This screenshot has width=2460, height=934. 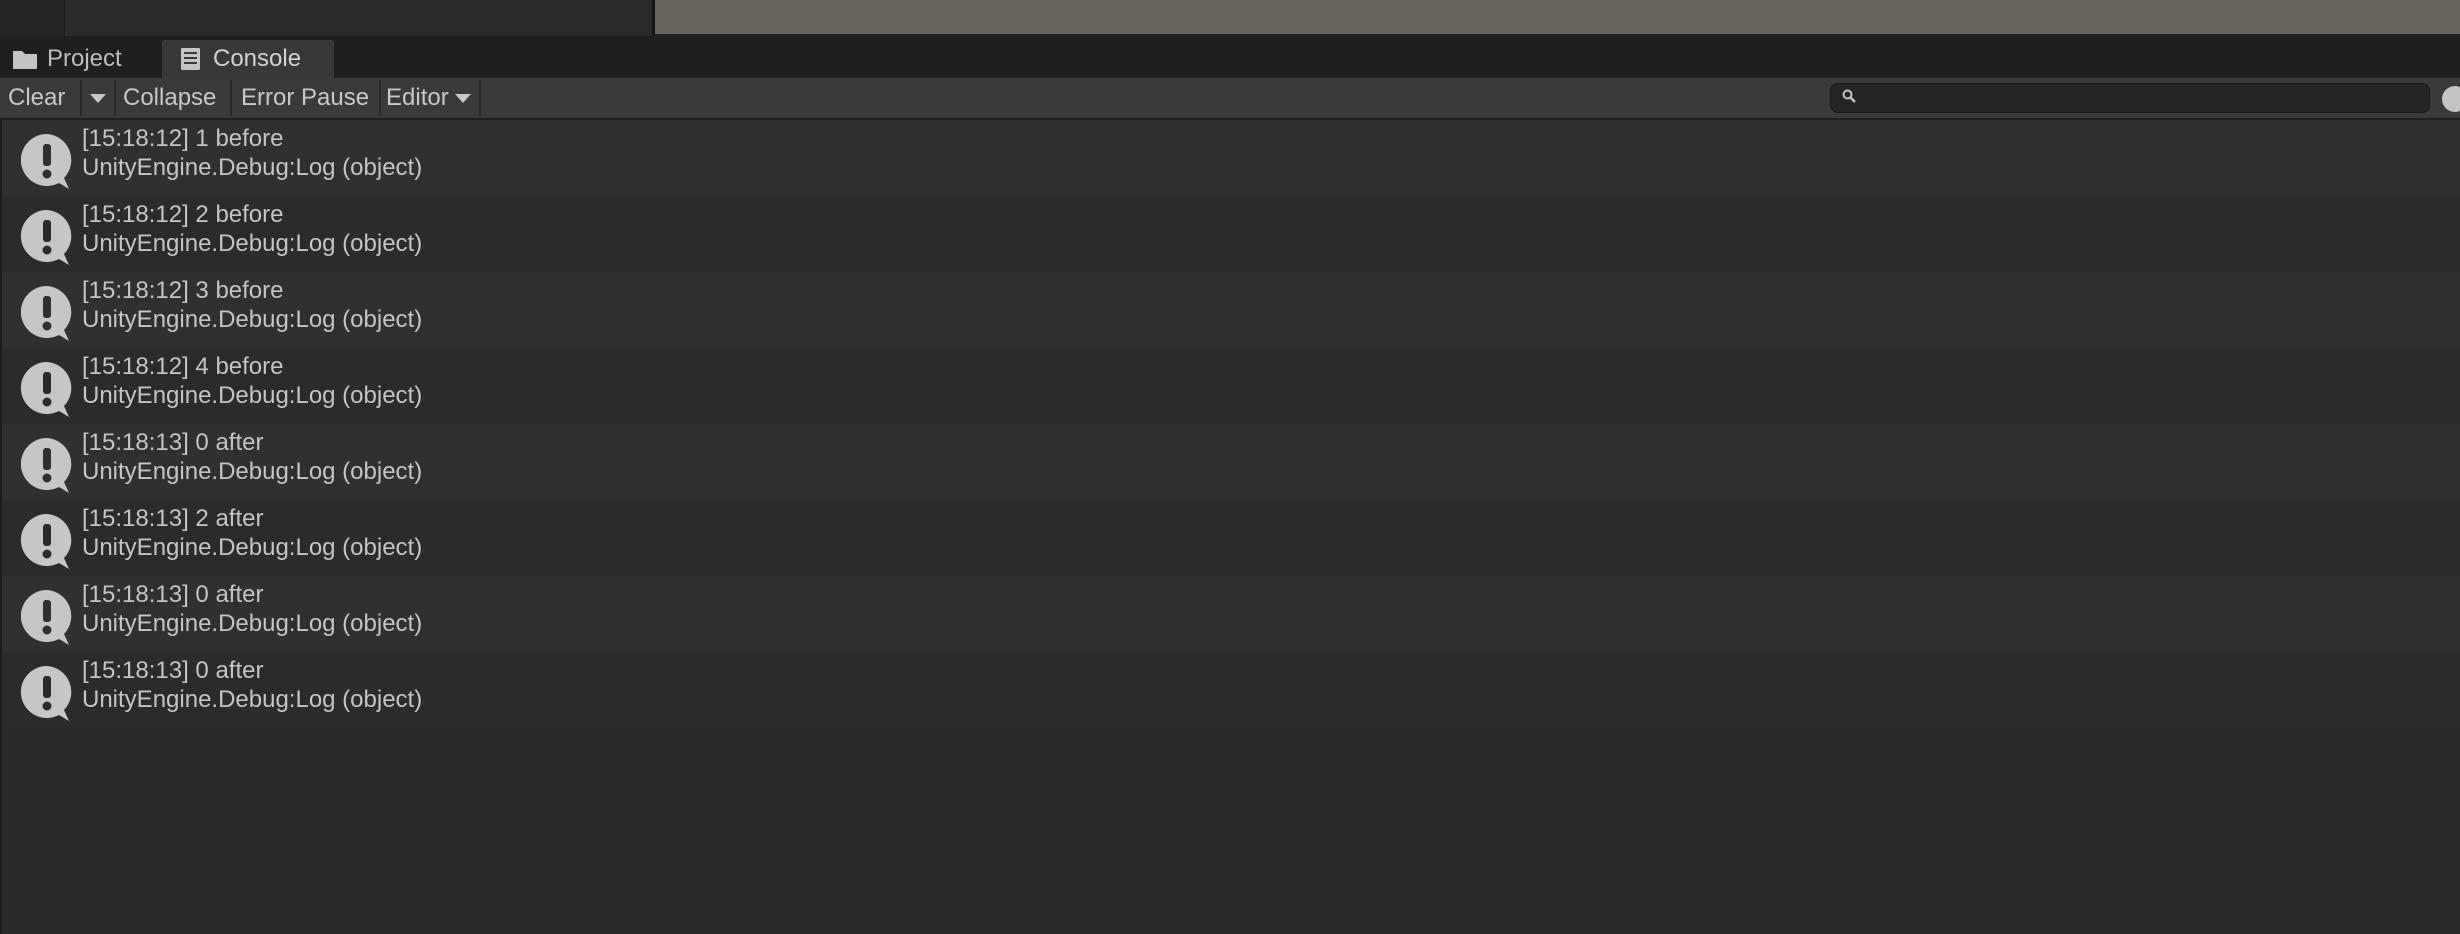 What do you see at coordinates (1230, 58) in the screenshot?
I see `tab-bar: Project Console` at bounding box center [1230, 58].